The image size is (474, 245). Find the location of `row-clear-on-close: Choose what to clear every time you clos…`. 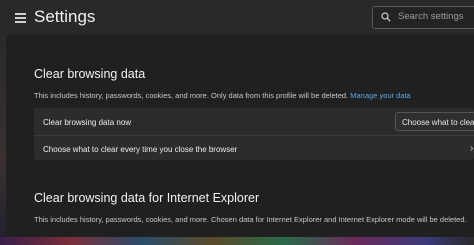

row-clear-on-close: Choose what to clear every time you clos… is located at coordinates (140, 149).